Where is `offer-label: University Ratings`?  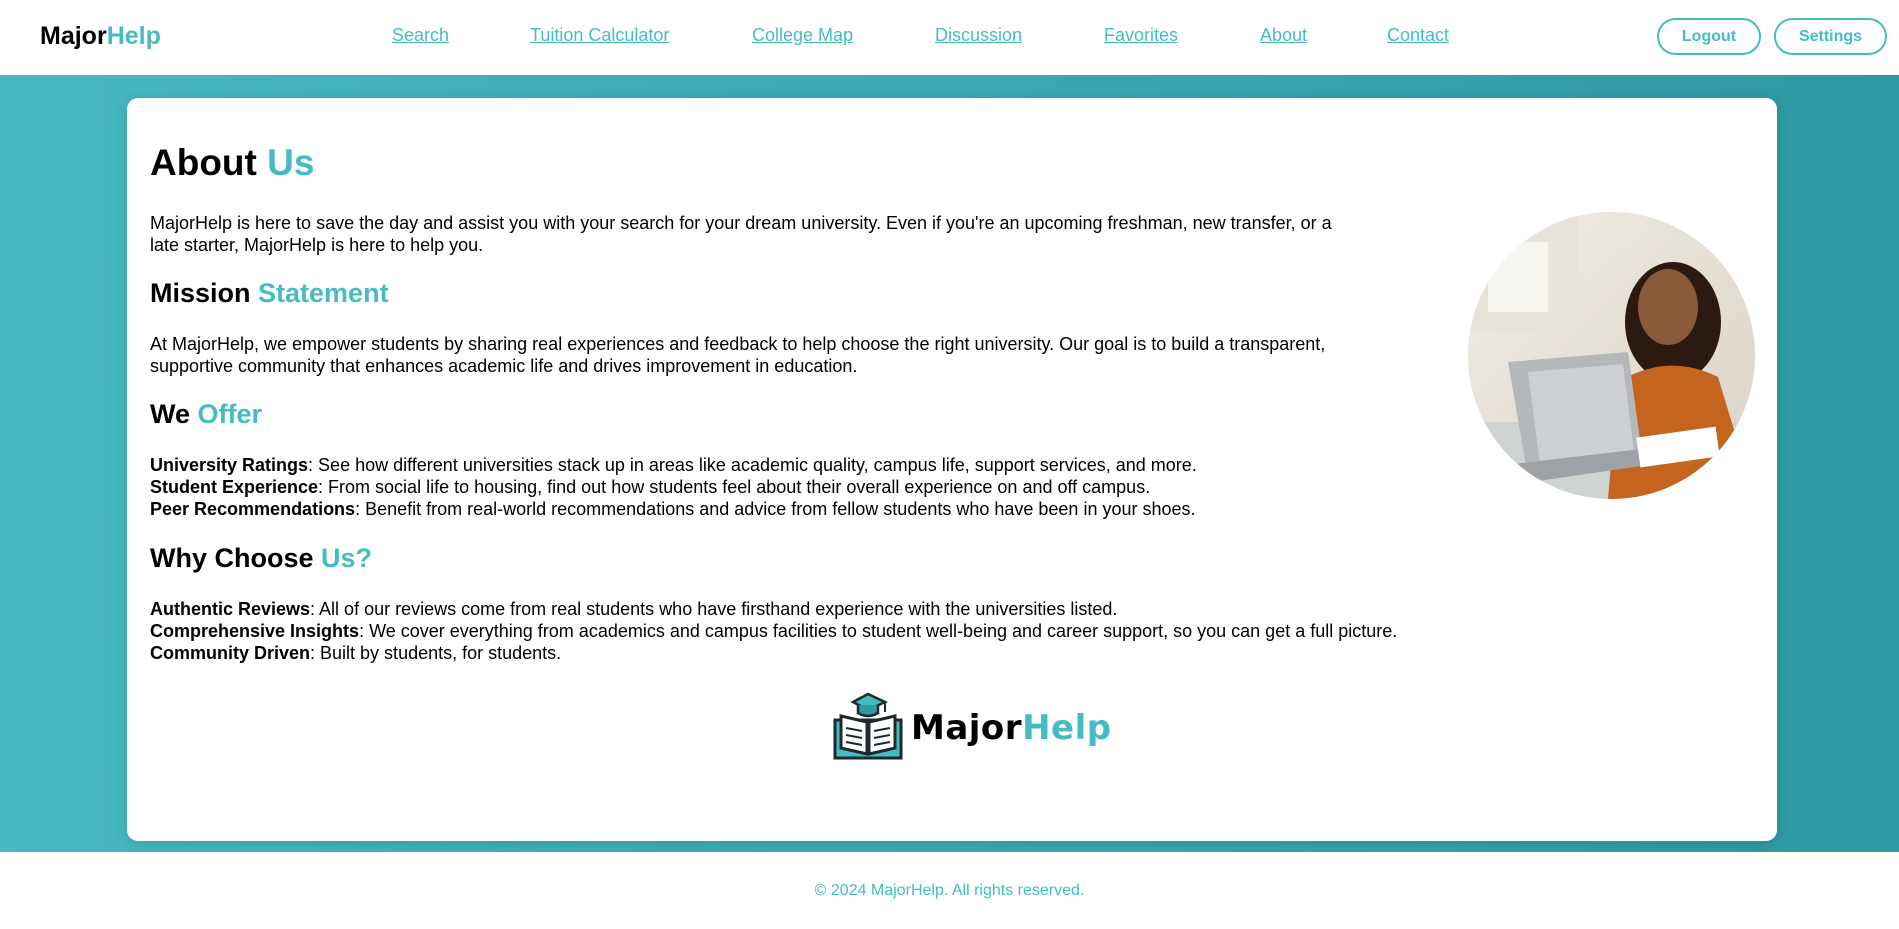 offer-label: University Ratings is located at coordinates (229, 465).